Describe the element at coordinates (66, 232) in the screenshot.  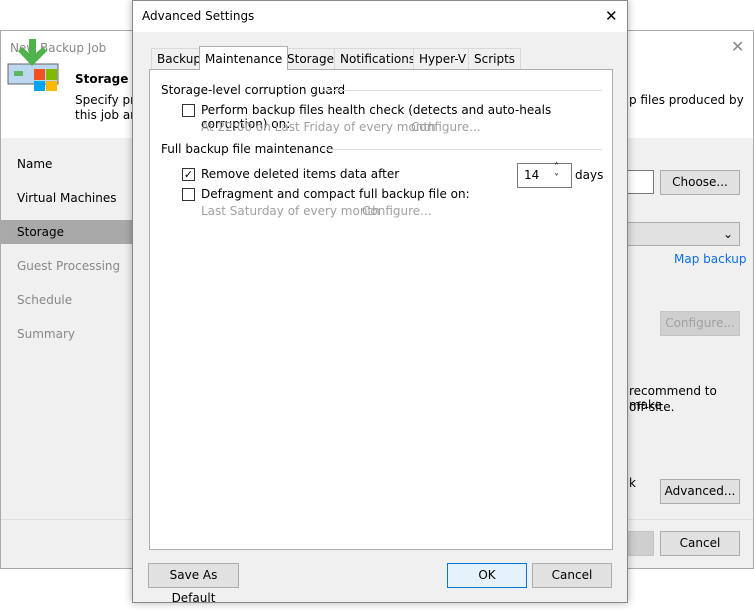
I see `nav-storage: Storage` at that location.